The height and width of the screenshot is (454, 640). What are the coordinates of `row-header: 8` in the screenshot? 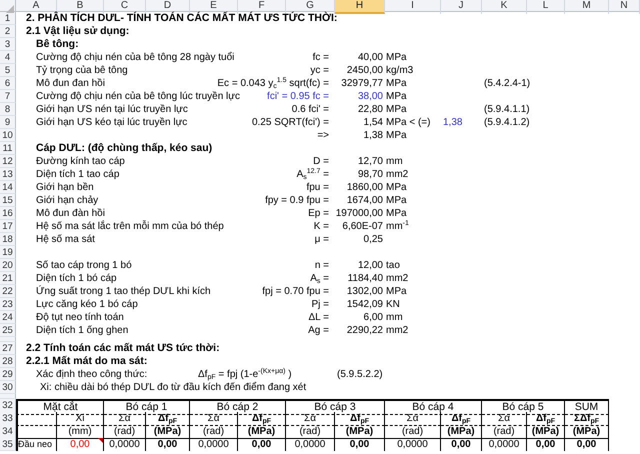 It's located at (8, 109).